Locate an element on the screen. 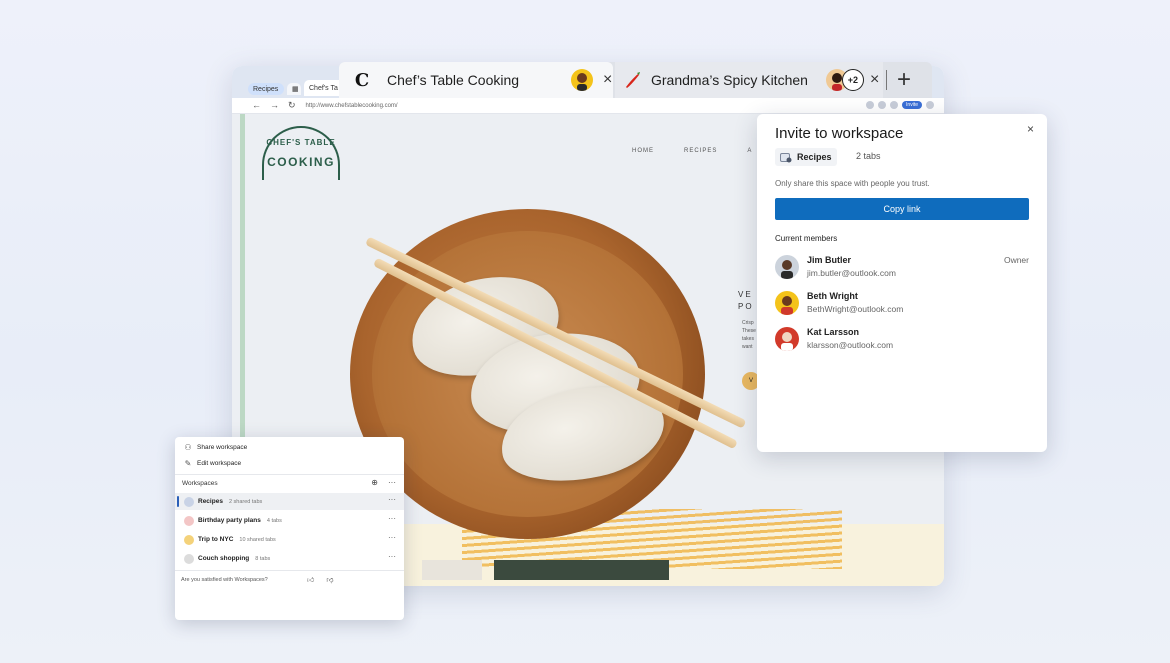 This screenshot has width=1170, height=663. calendar-icon: ▦ is located at coordinates (295, 89).